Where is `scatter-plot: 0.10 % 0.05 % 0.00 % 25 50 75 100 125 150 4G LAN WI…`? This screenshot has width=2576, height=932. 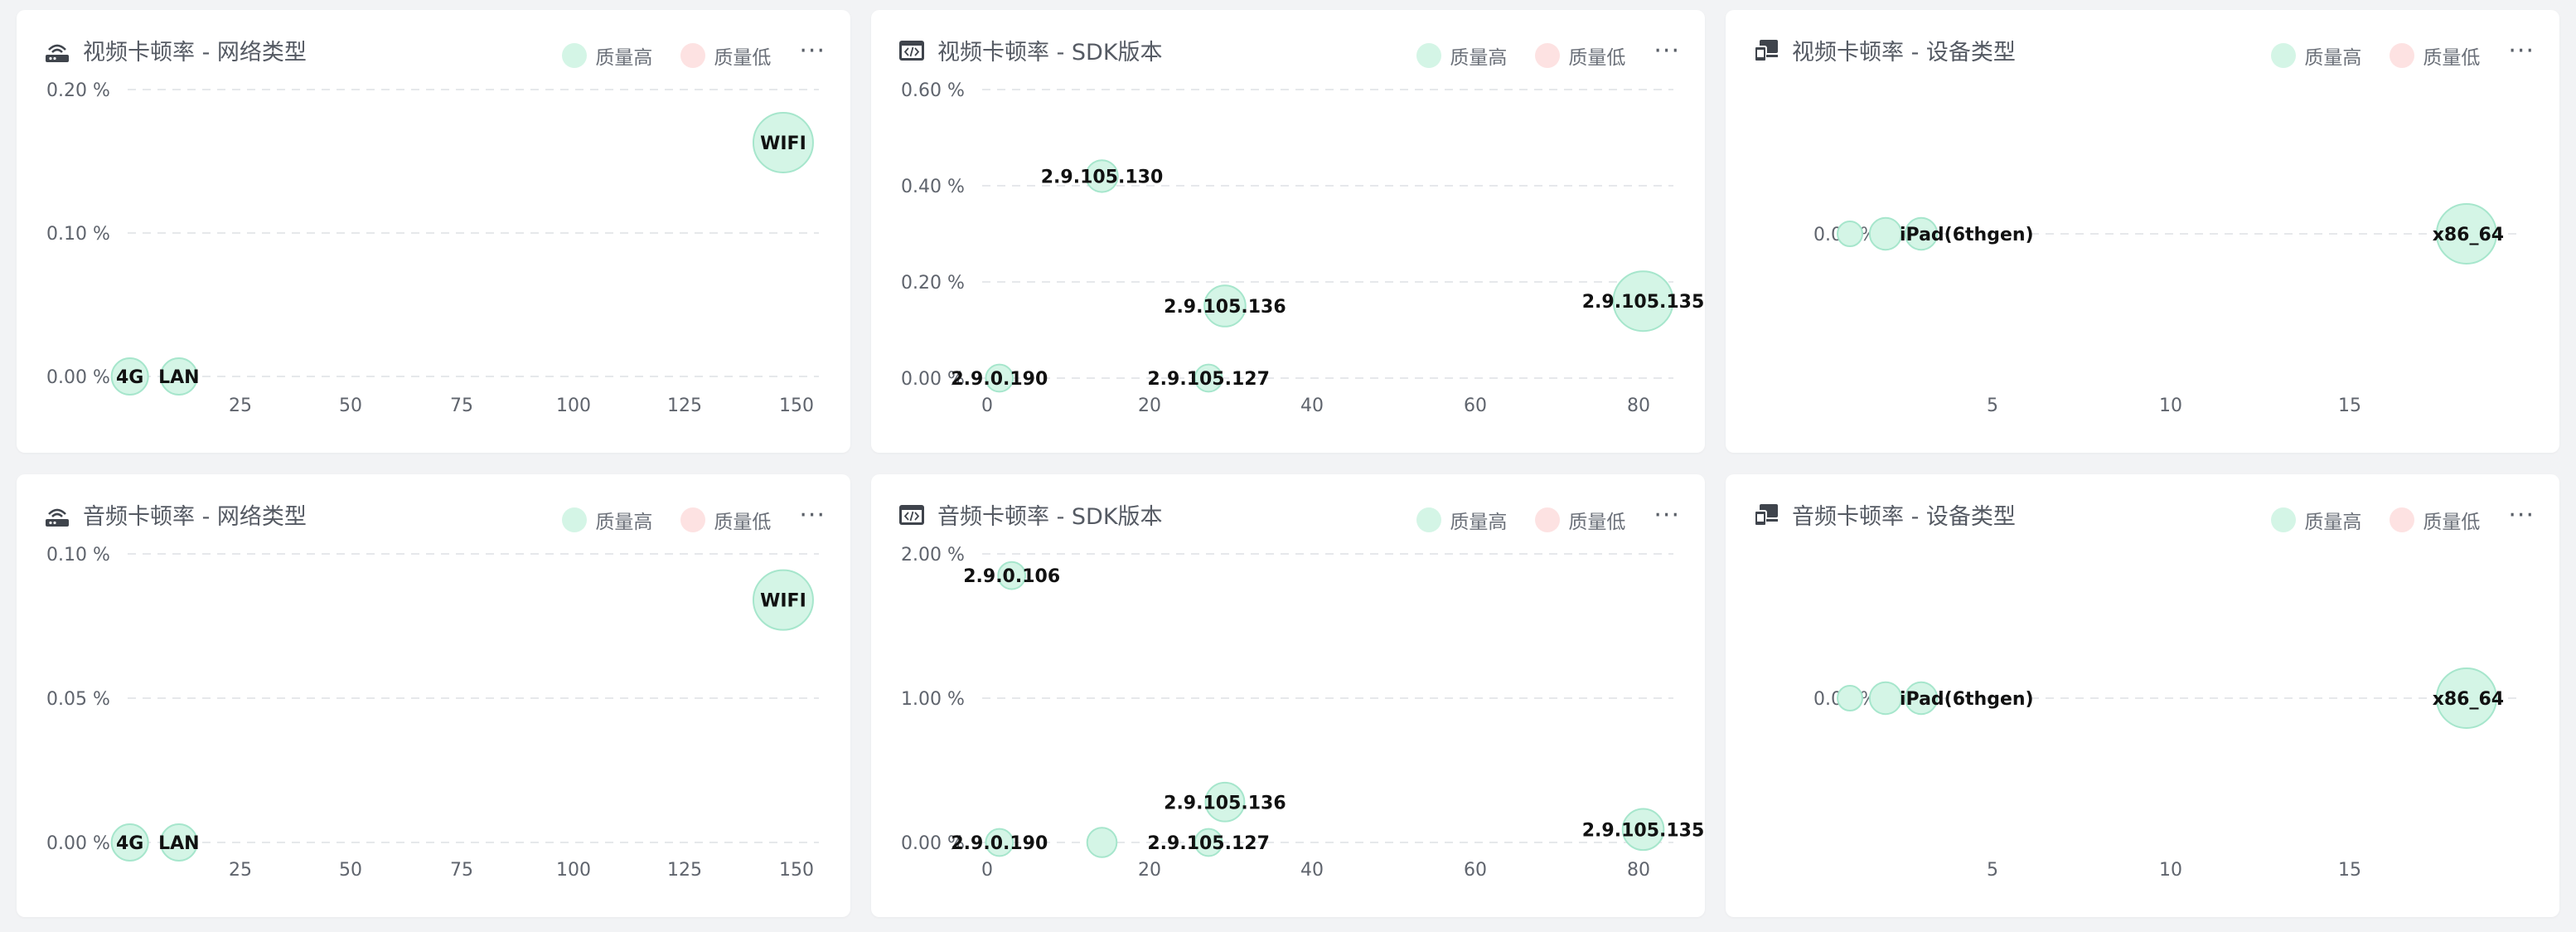 scatter-plot: 0.10 % 0.05 % 0.00 % 25 50 75 100 125 150 4G LAN WI… is located at coordinates (432, 713).